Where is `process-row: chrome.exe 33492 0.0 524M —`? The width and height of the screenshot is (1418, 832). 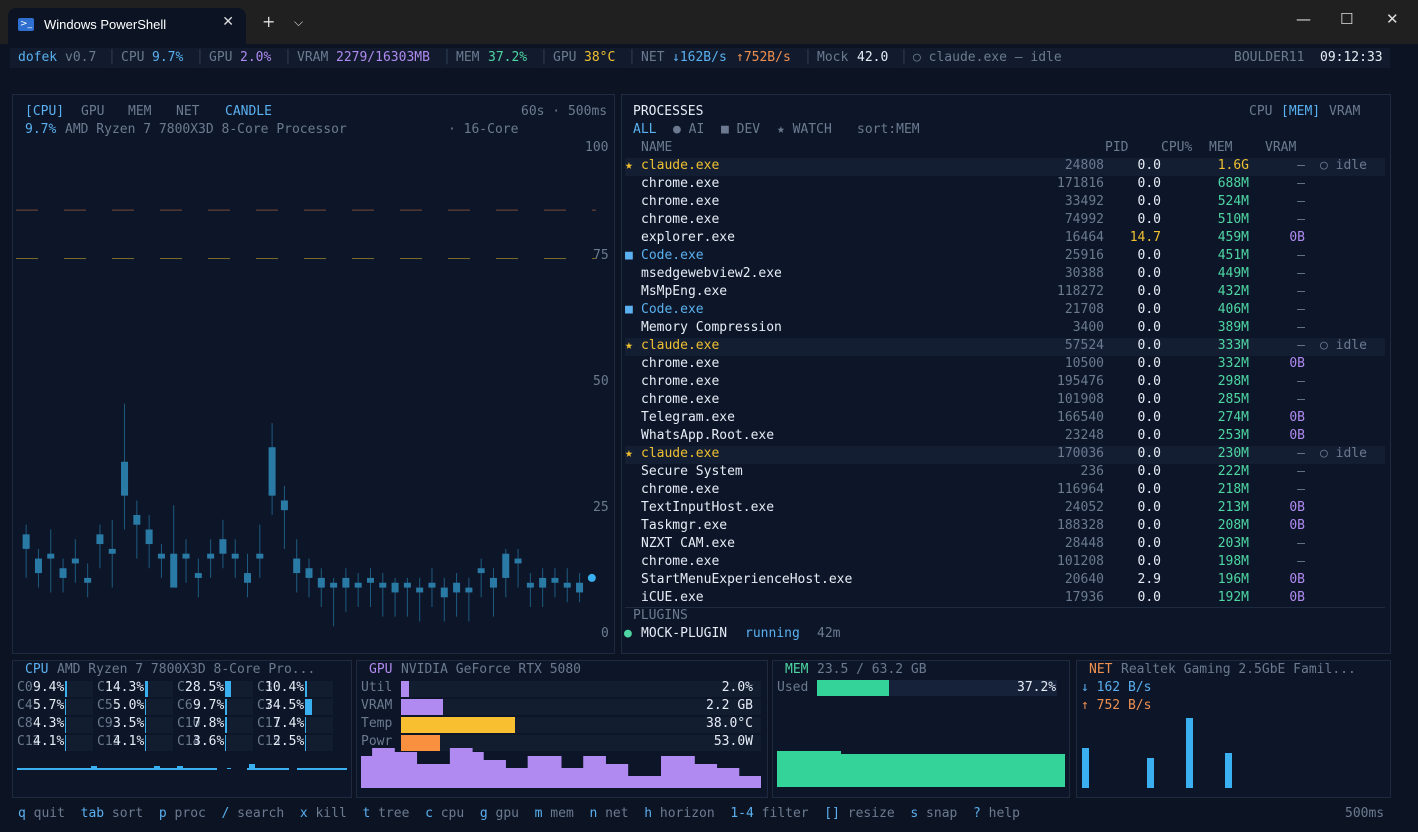 process-row: chrome.exe 33492 0.0 524M — is located at coordinates (1005, 203).